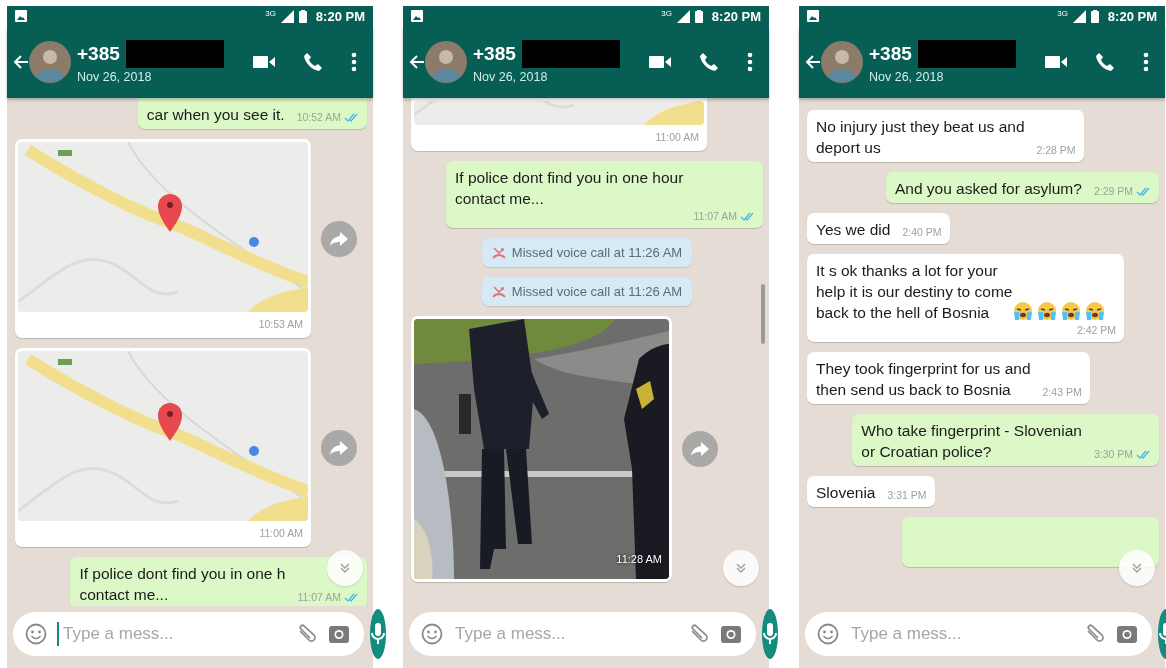 The height and width of the screenshot is (668, 1166). I want to click on message-text: They took fingerprint for us and then send us back to Bosnia, so click(923, 379).